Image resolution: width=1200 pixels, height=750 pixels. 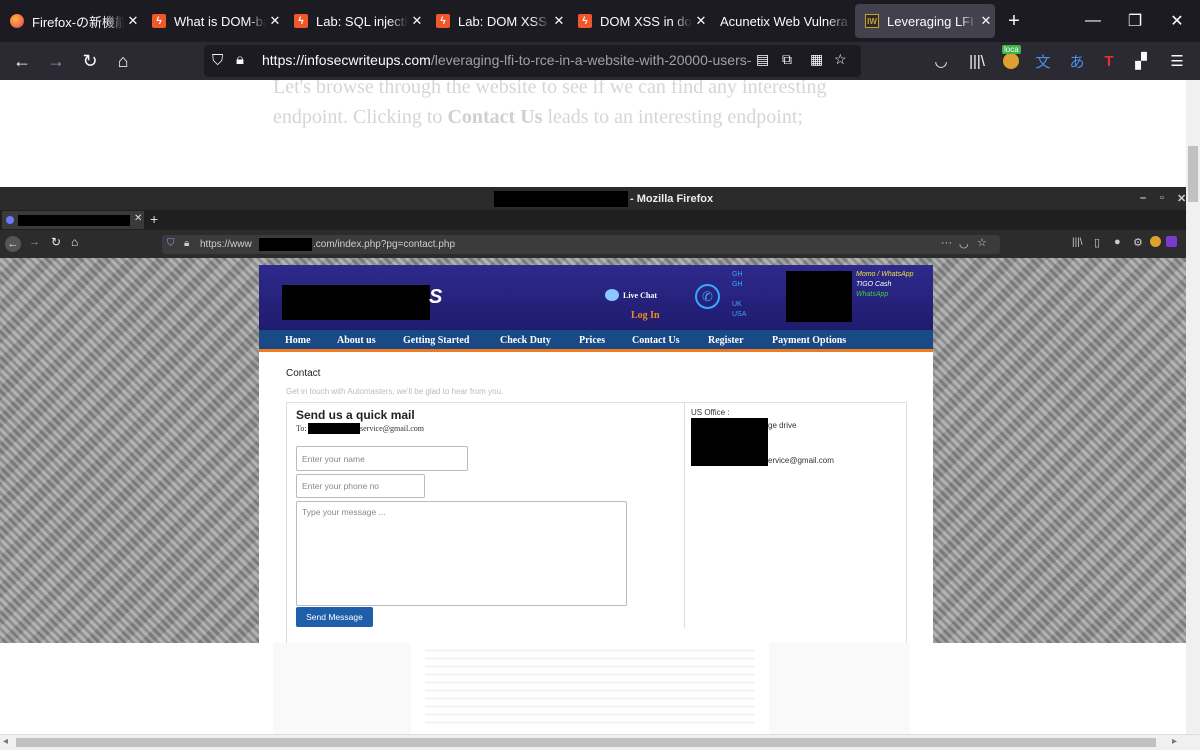 I want to click on to-label: To:, so click(x=301, y=428).